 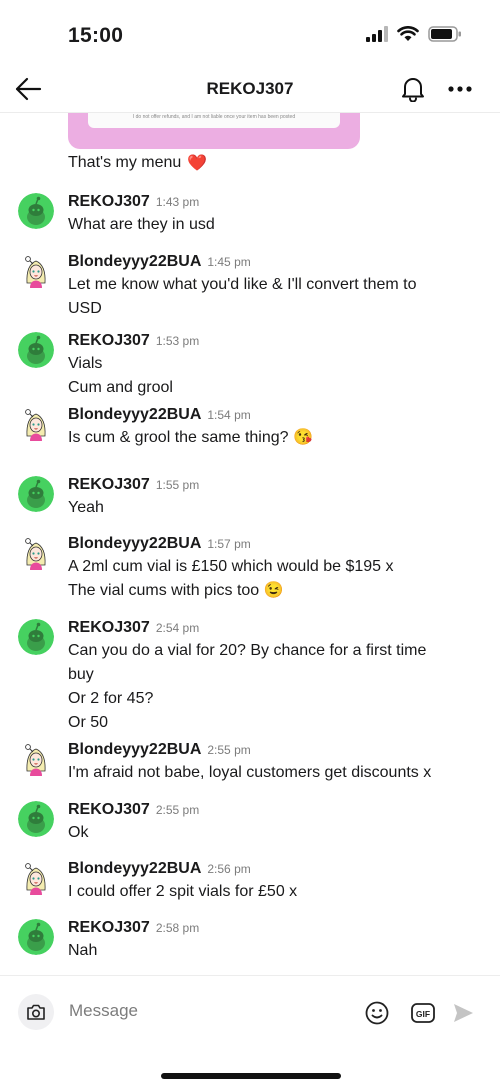 What do you see at coordinates (250, 35) in the screenshot?
I see `status-bar: 15:00` at bounding box center [250, 35].